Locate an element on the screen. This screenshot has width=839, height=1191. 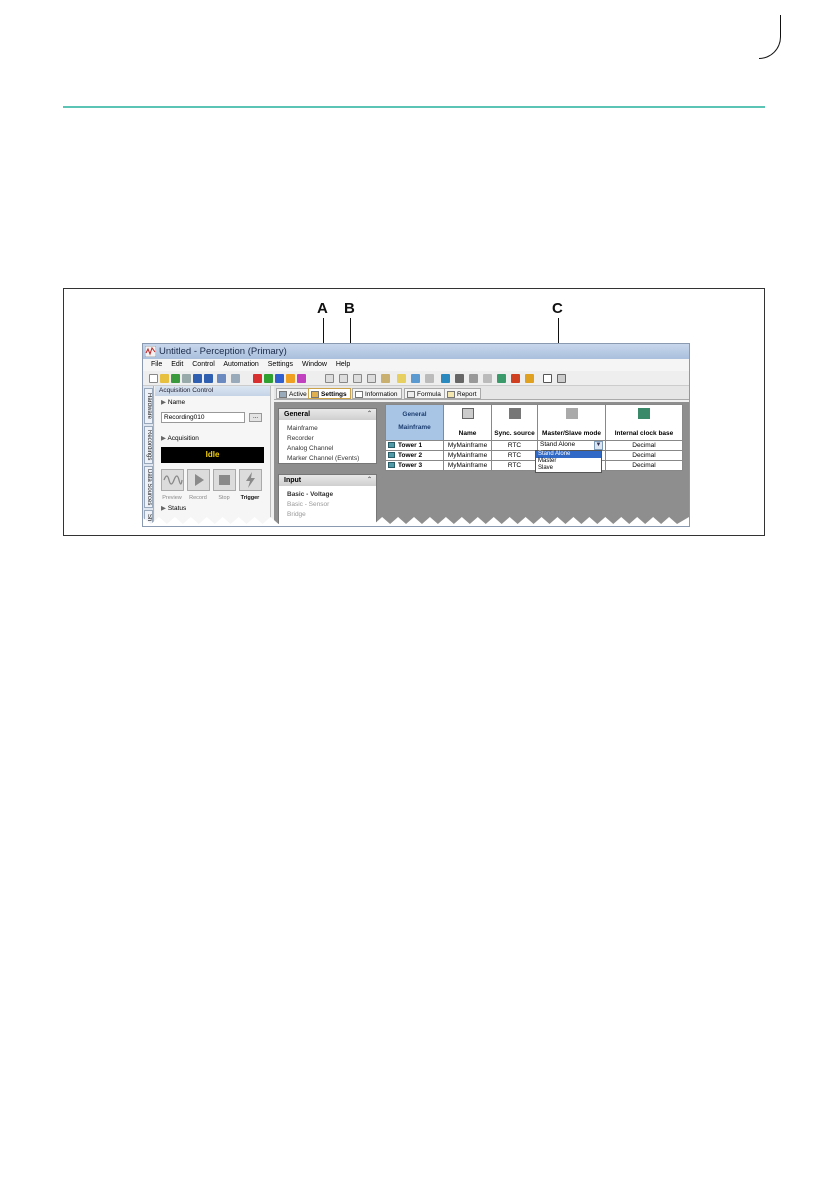
tab-settings: Settings is located at coordinates (329, 393).